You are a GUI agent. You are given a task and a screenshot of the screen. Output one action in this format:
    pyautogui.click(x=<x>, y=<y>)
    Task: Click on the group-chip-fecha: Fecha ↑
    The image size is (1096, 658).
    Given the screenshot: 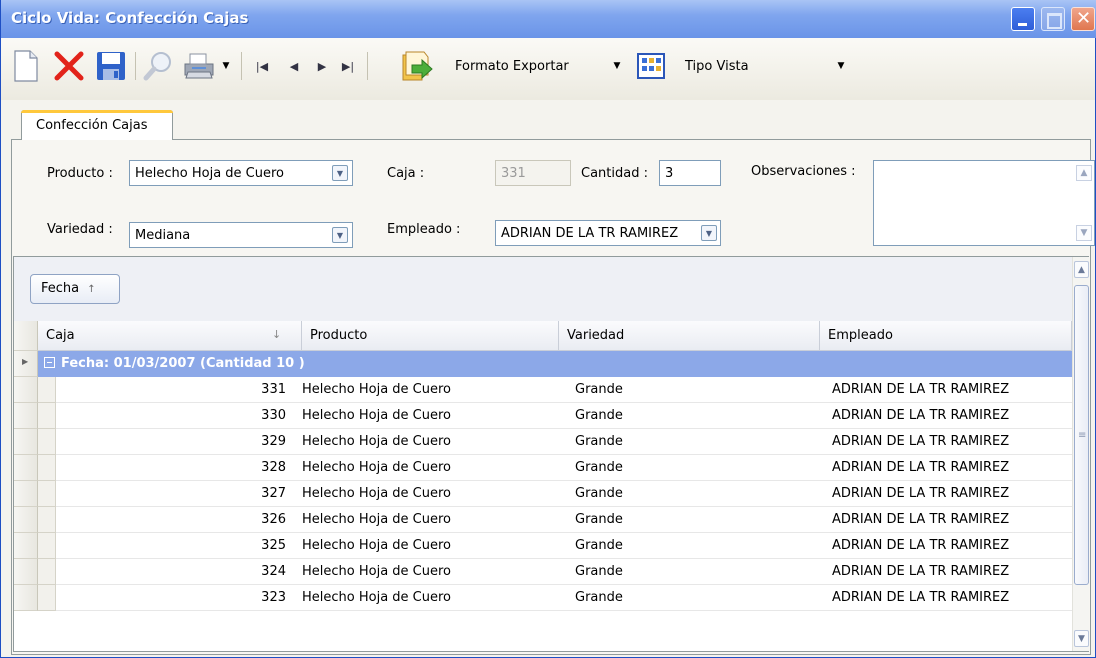 What is the action you would take?
    pyautogui.click(x=75, y=289)
    